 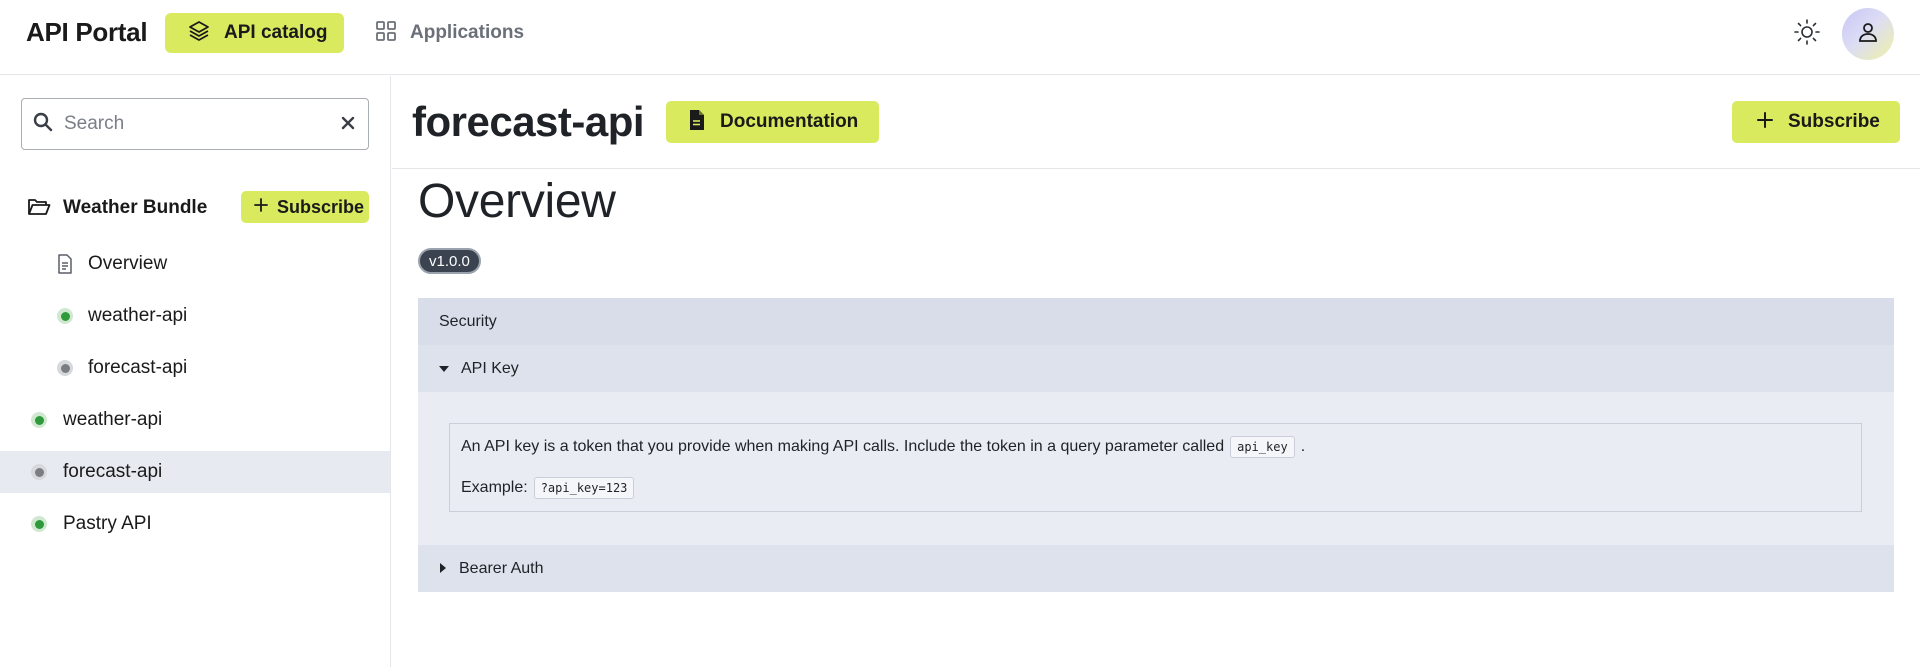 I want to click on bearer-auth-accordion-toggle: Bearer Auth, so click(x=1156, y=568).